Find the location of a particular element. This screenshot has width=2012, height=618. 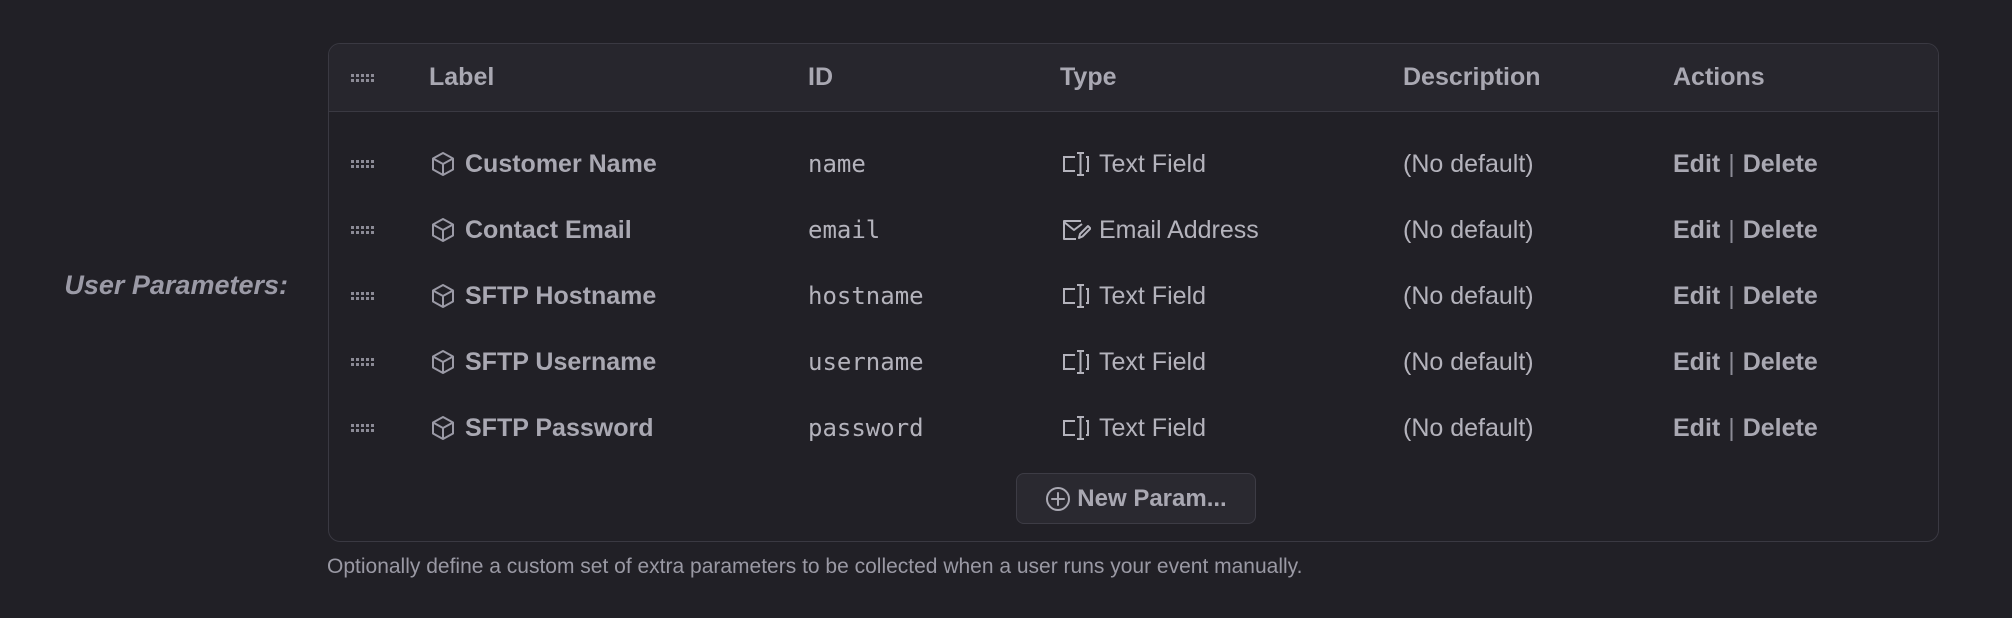

plus-circle-icon is located at coordinates (1058, 499).